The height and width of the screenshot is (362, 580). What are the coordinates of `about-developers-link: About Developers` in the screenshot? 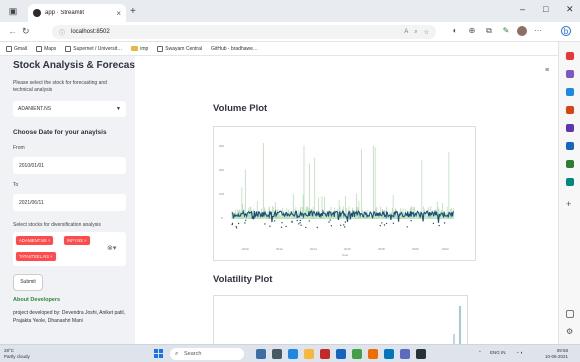 It's located at (36, 300).